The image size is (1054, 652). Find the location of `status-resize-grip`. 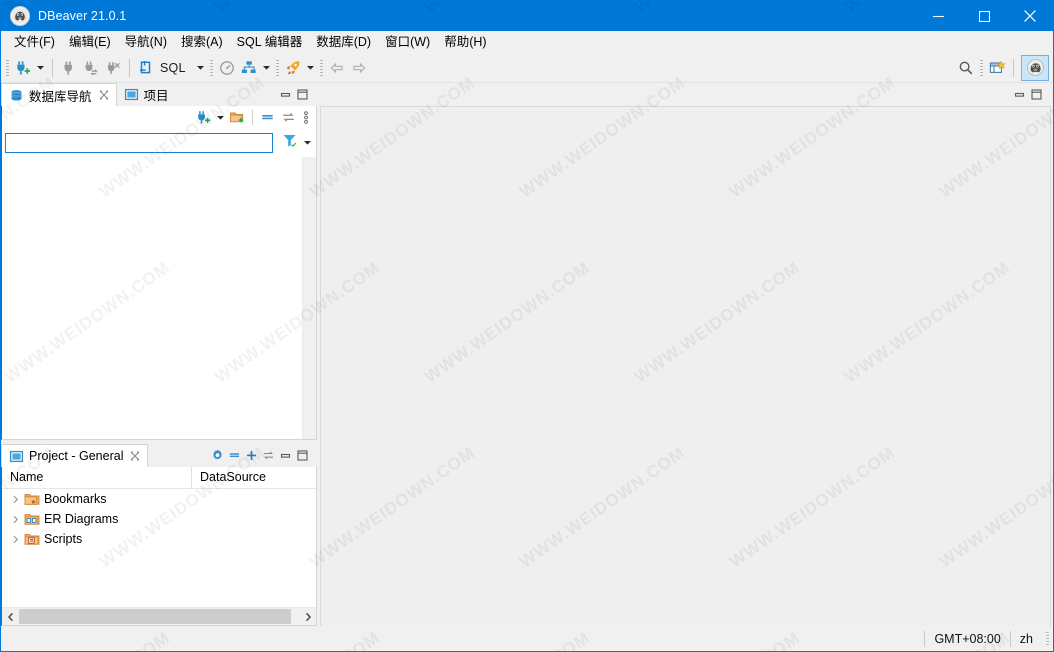

status-resize-grip is located at coordinates (1047, 639).